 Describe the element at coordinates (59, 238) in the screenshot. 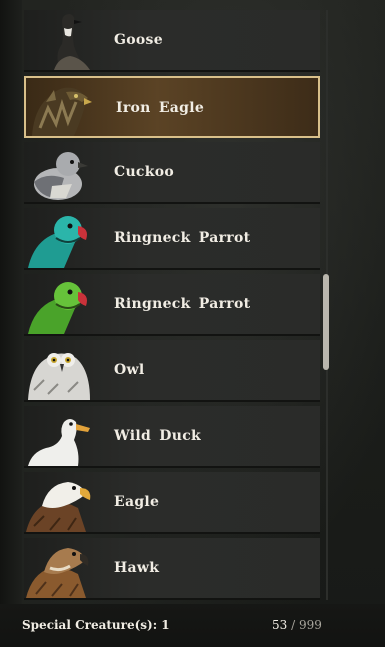

I see `ringneck-parrot-teal-icon` at that location.